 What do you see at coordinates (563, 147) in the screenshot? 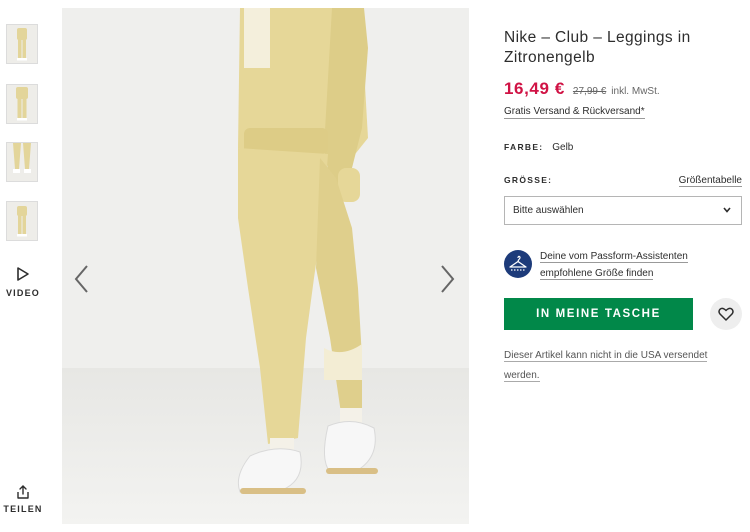
I see `colour-value: Gelb` at bounding box center [563, 147].